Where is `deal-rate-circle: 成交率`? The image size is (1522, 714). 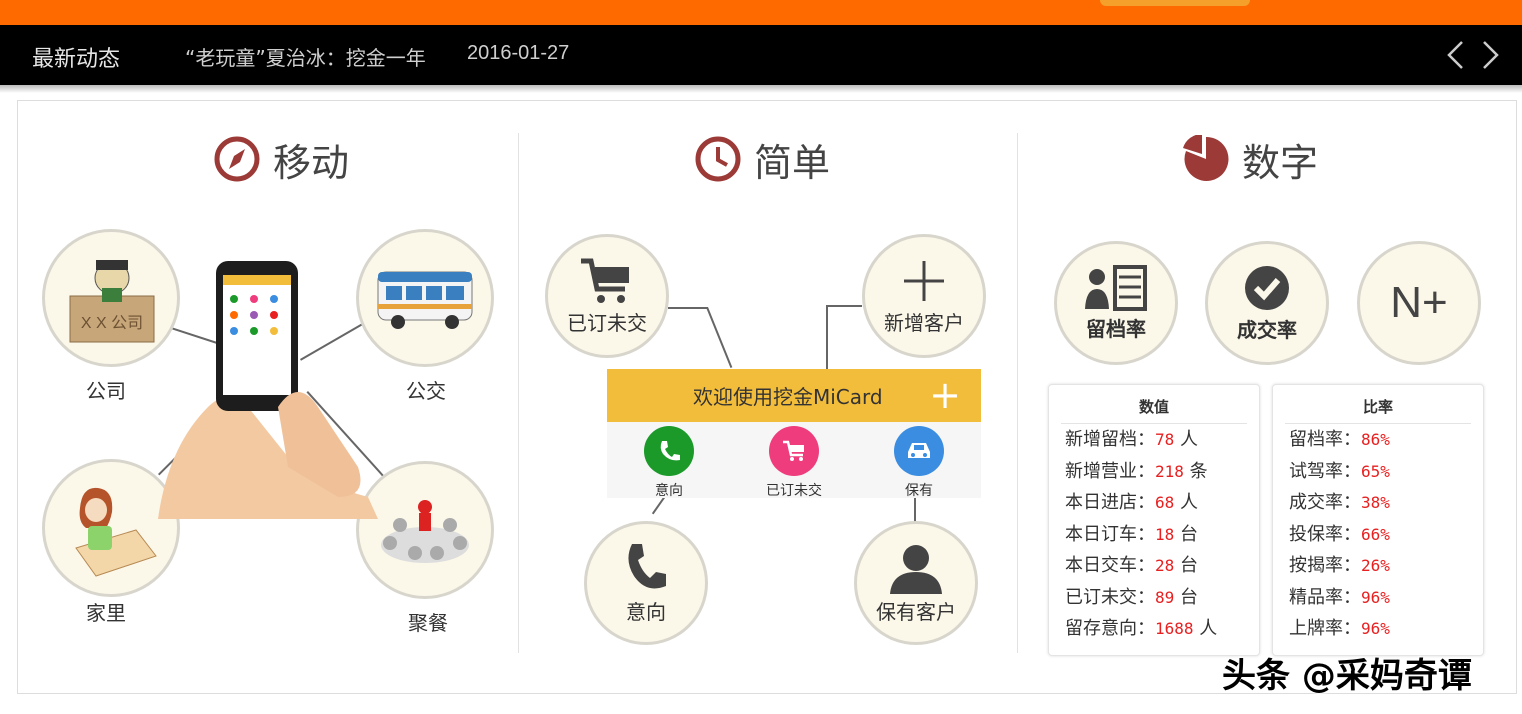 deal-rate-circle: 成交率 is located at coordinates (1267, 303).